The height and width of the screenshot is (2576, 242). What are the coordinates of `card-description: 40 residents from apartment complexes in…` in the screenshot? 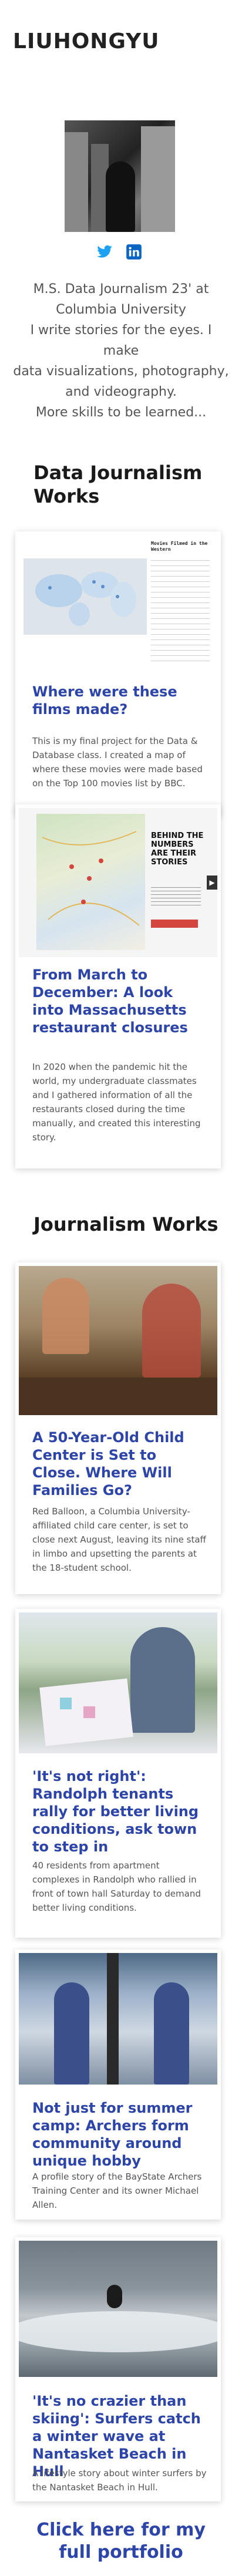 It's located at (116, 1886).